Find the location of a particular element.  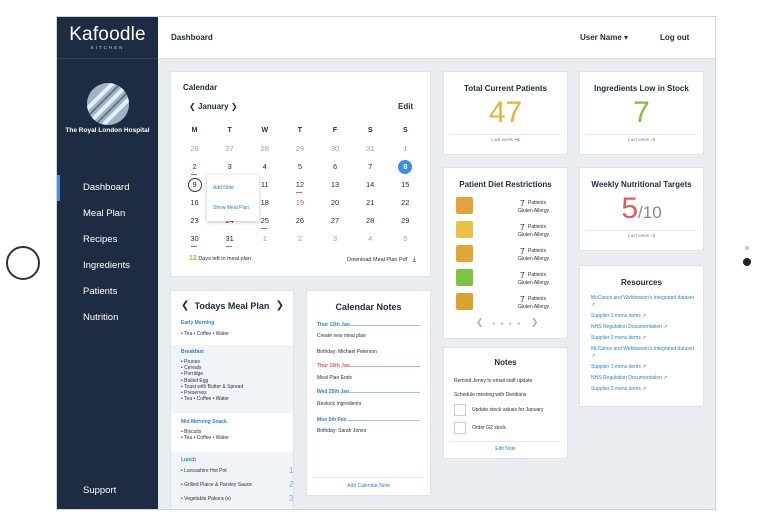

calendar-day: 15 is located at coordinates (405, 185).